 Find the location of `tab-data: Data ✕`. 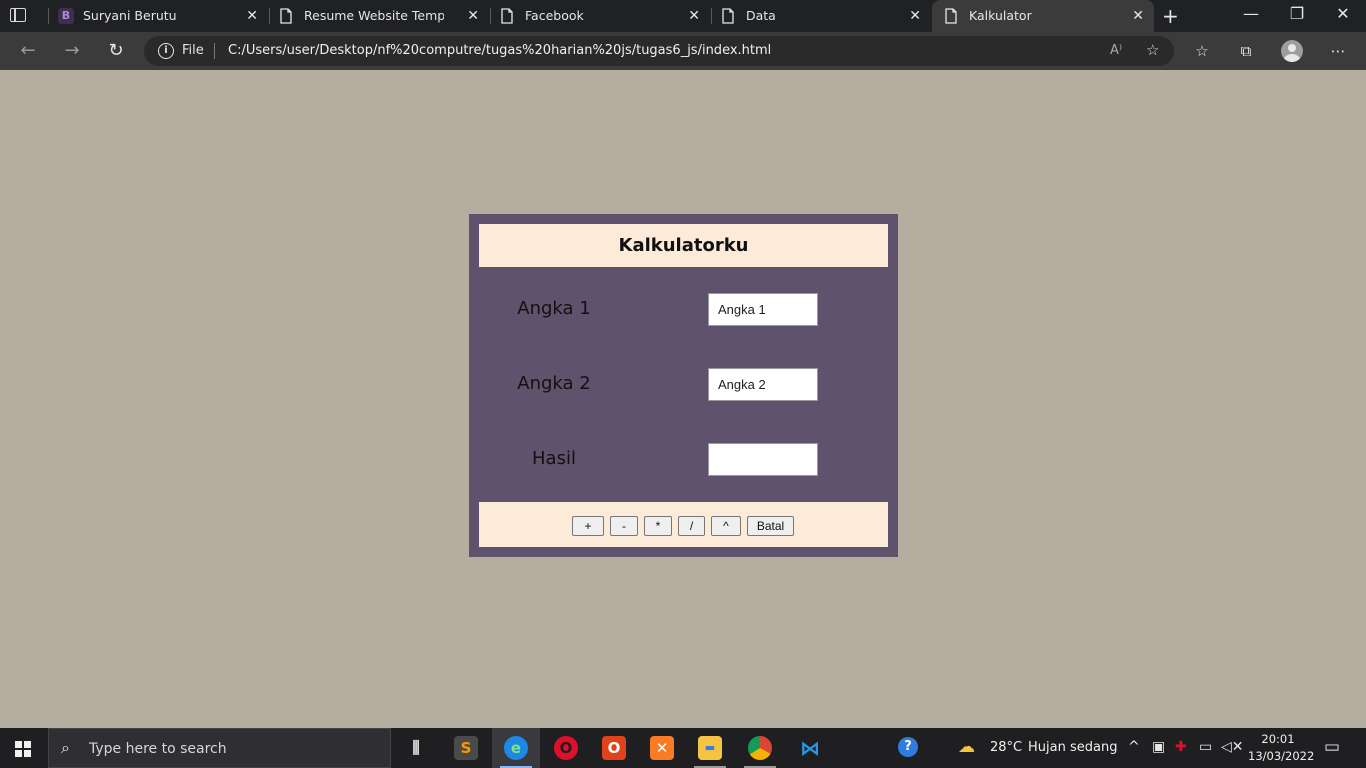

tab-data: Data ✕ is located at coordinates (821, 16).